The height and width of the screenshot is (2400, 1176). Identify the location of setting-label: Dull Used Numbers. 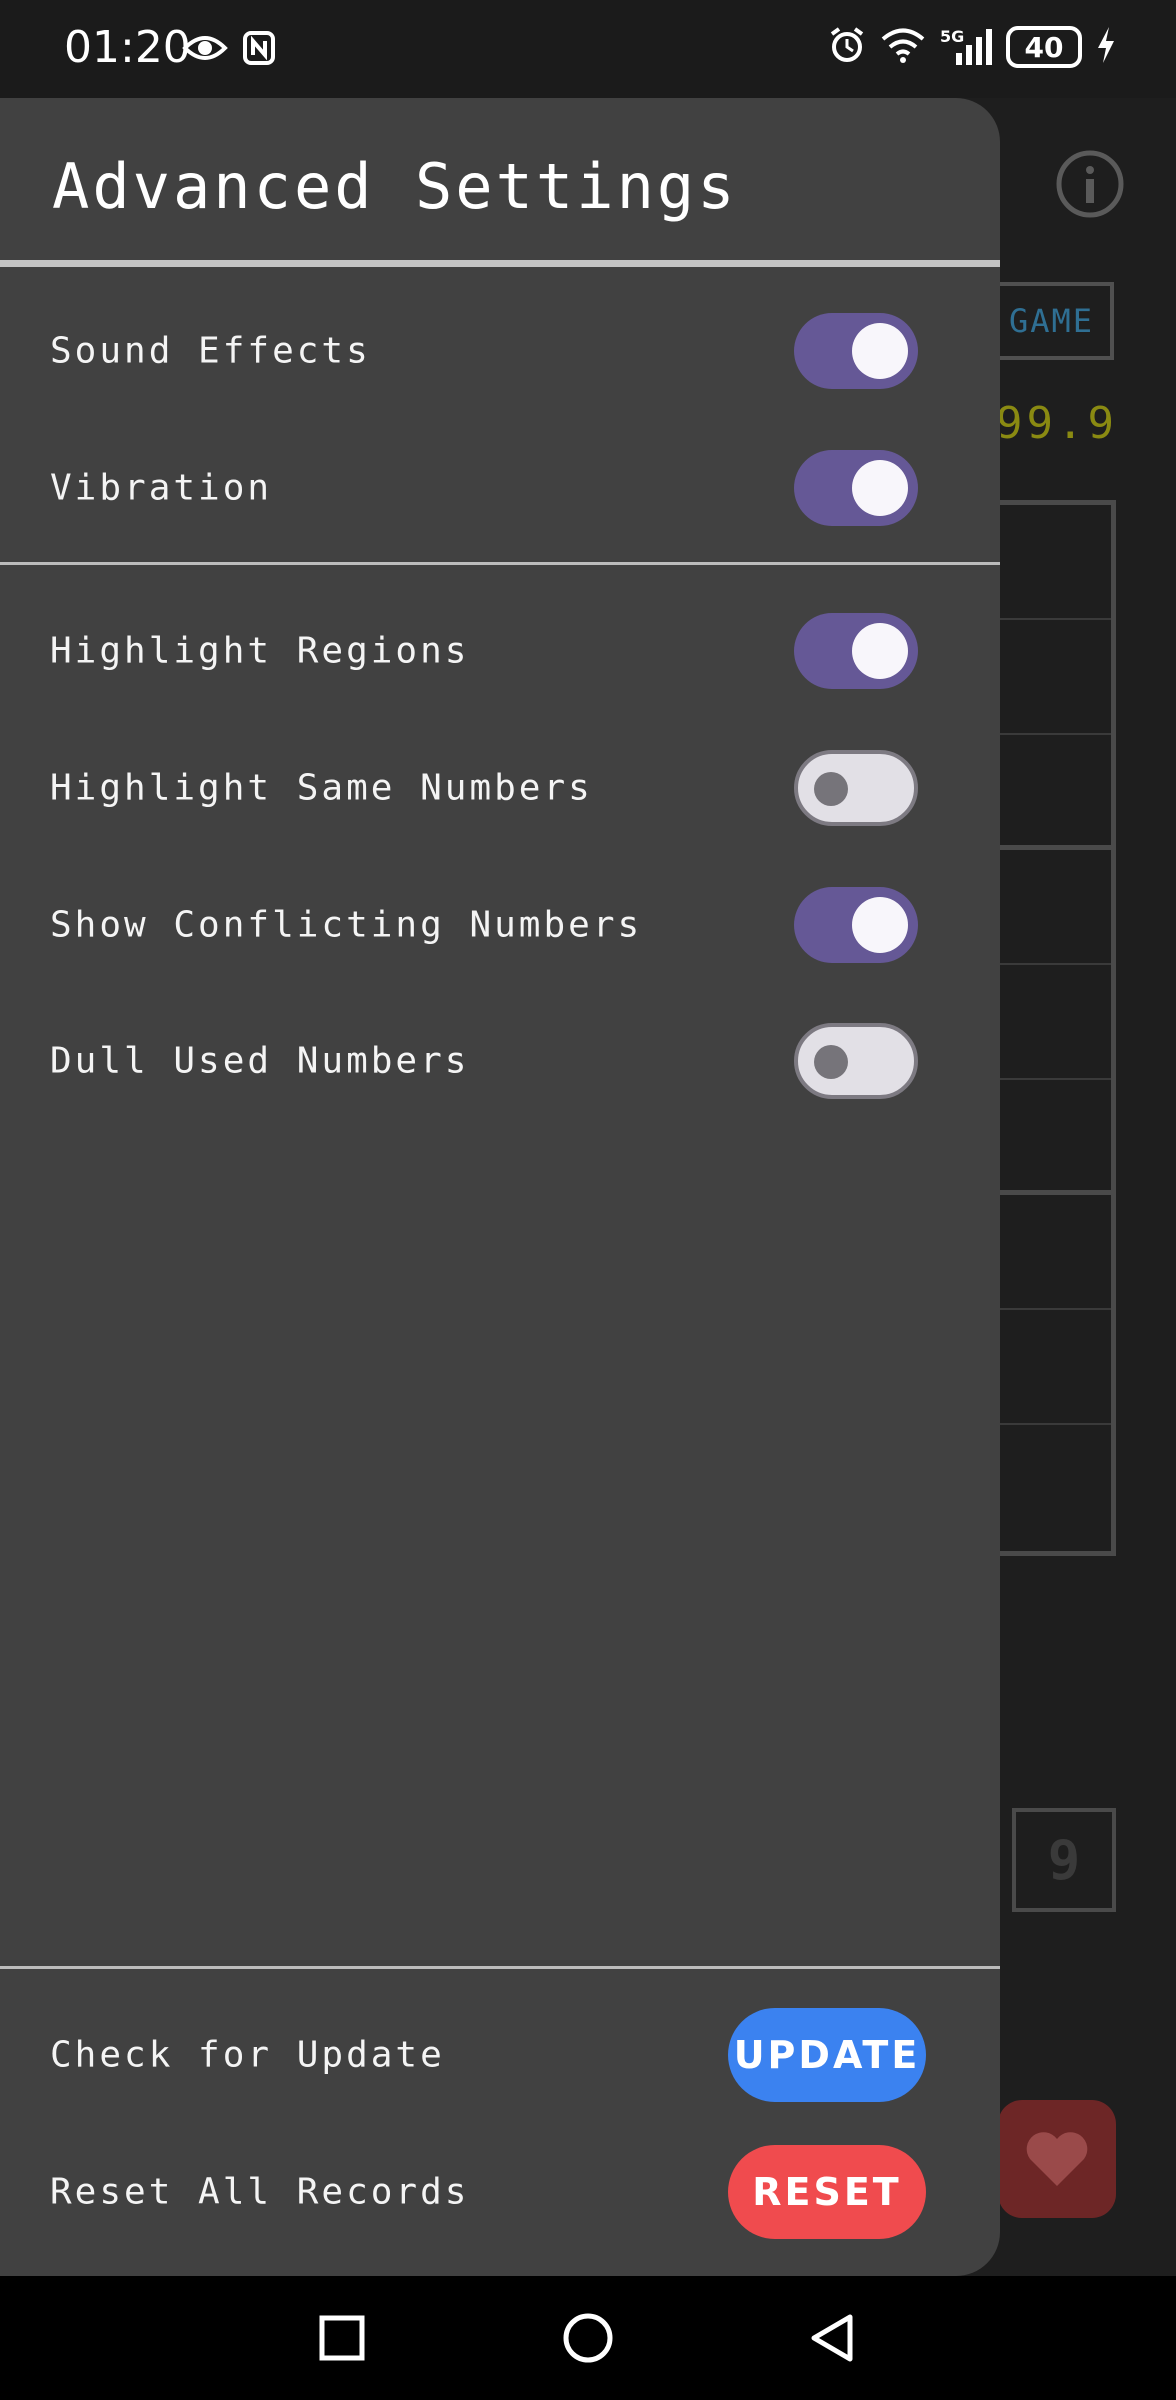
(260, 1061).